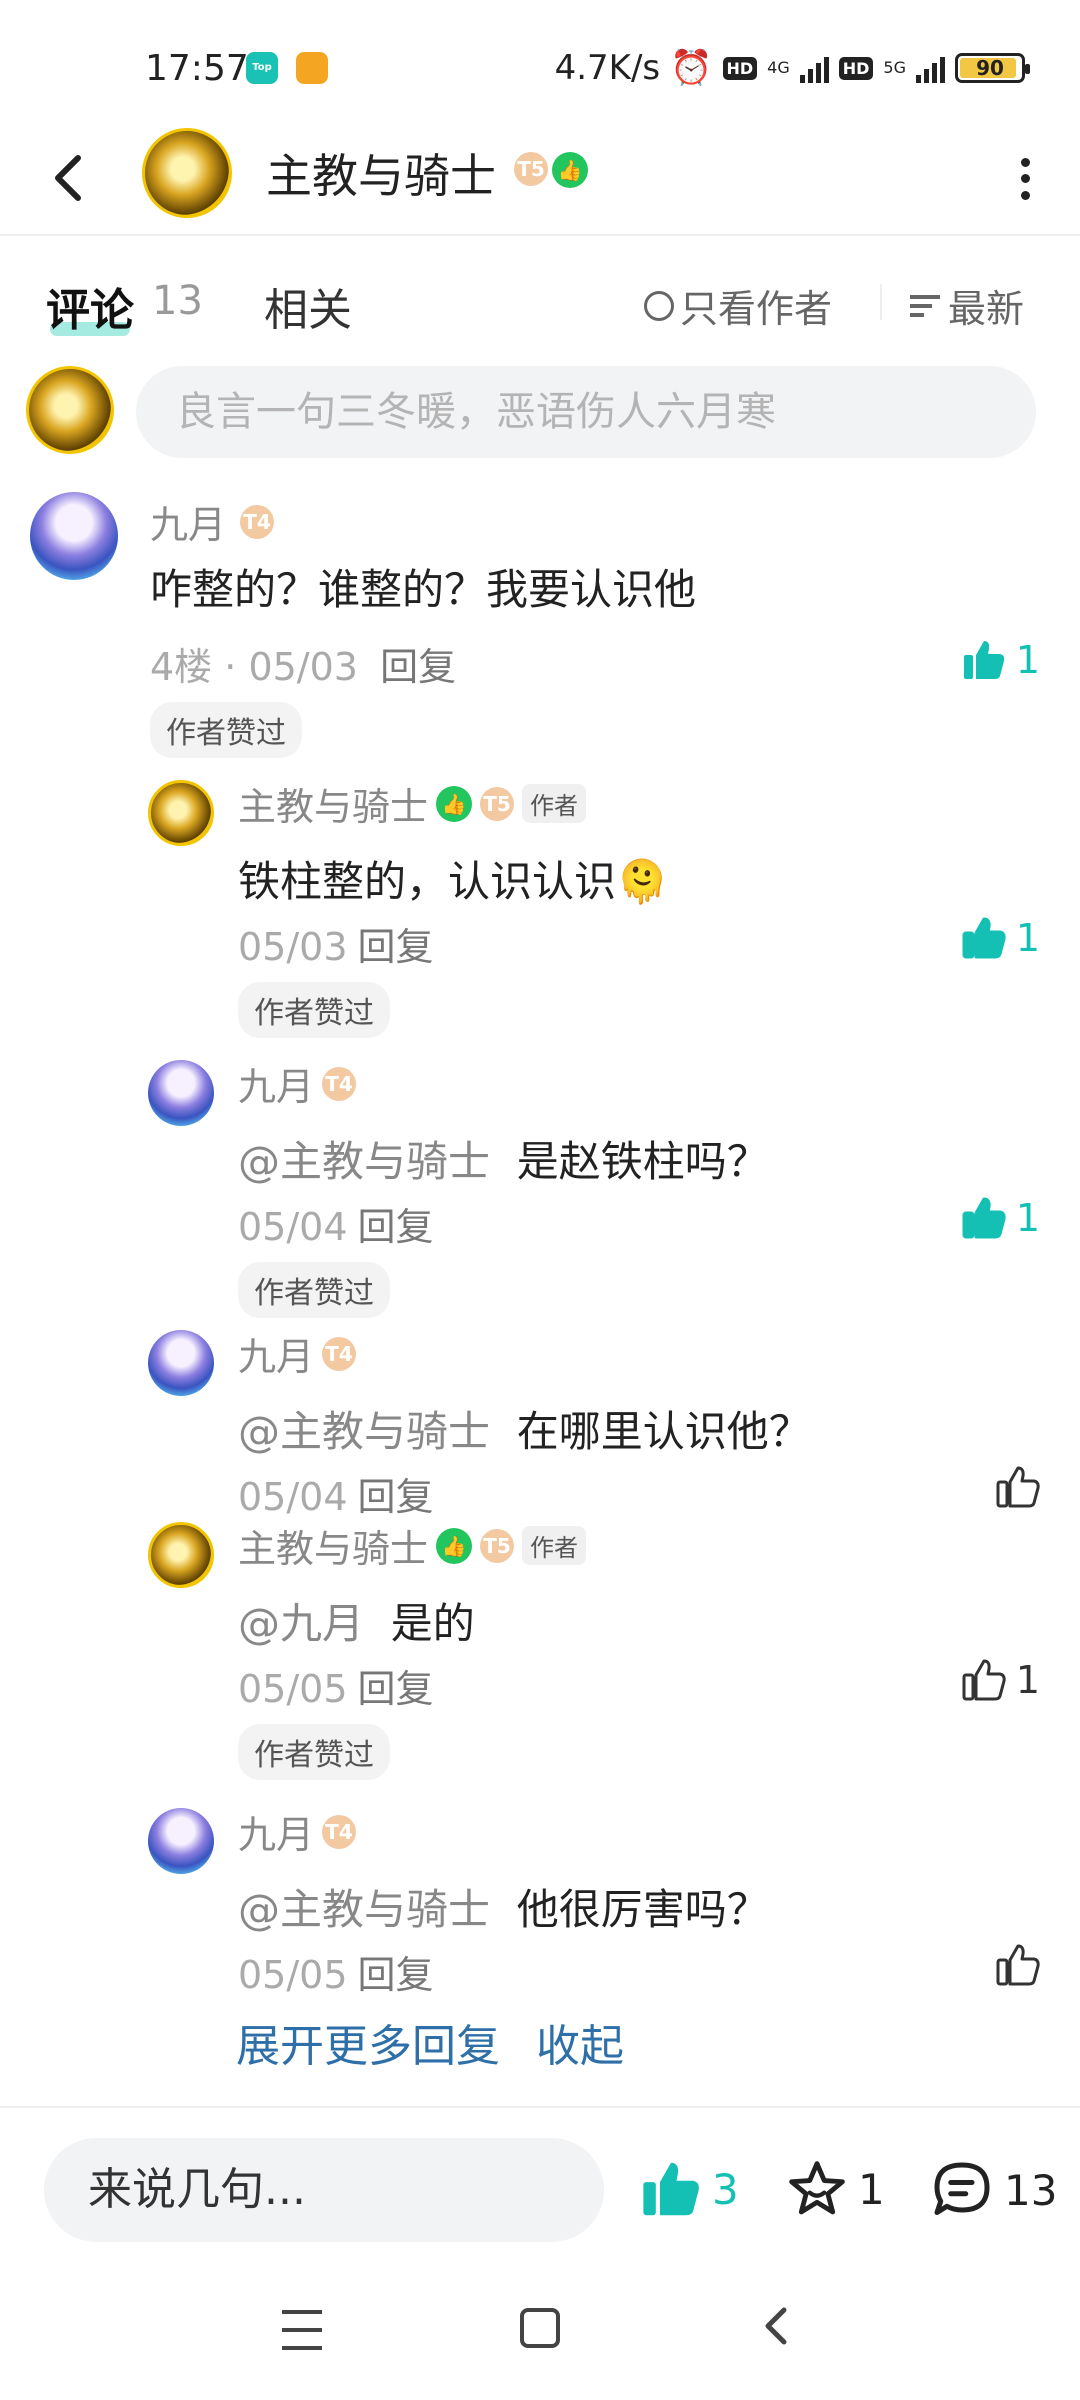 The height and width of the screenshot is (2400, 1080). What do you see at coordinates (871, 2189) in the screenshot?
I see `favorite-count: 1` at bounding box center [871, 2189].